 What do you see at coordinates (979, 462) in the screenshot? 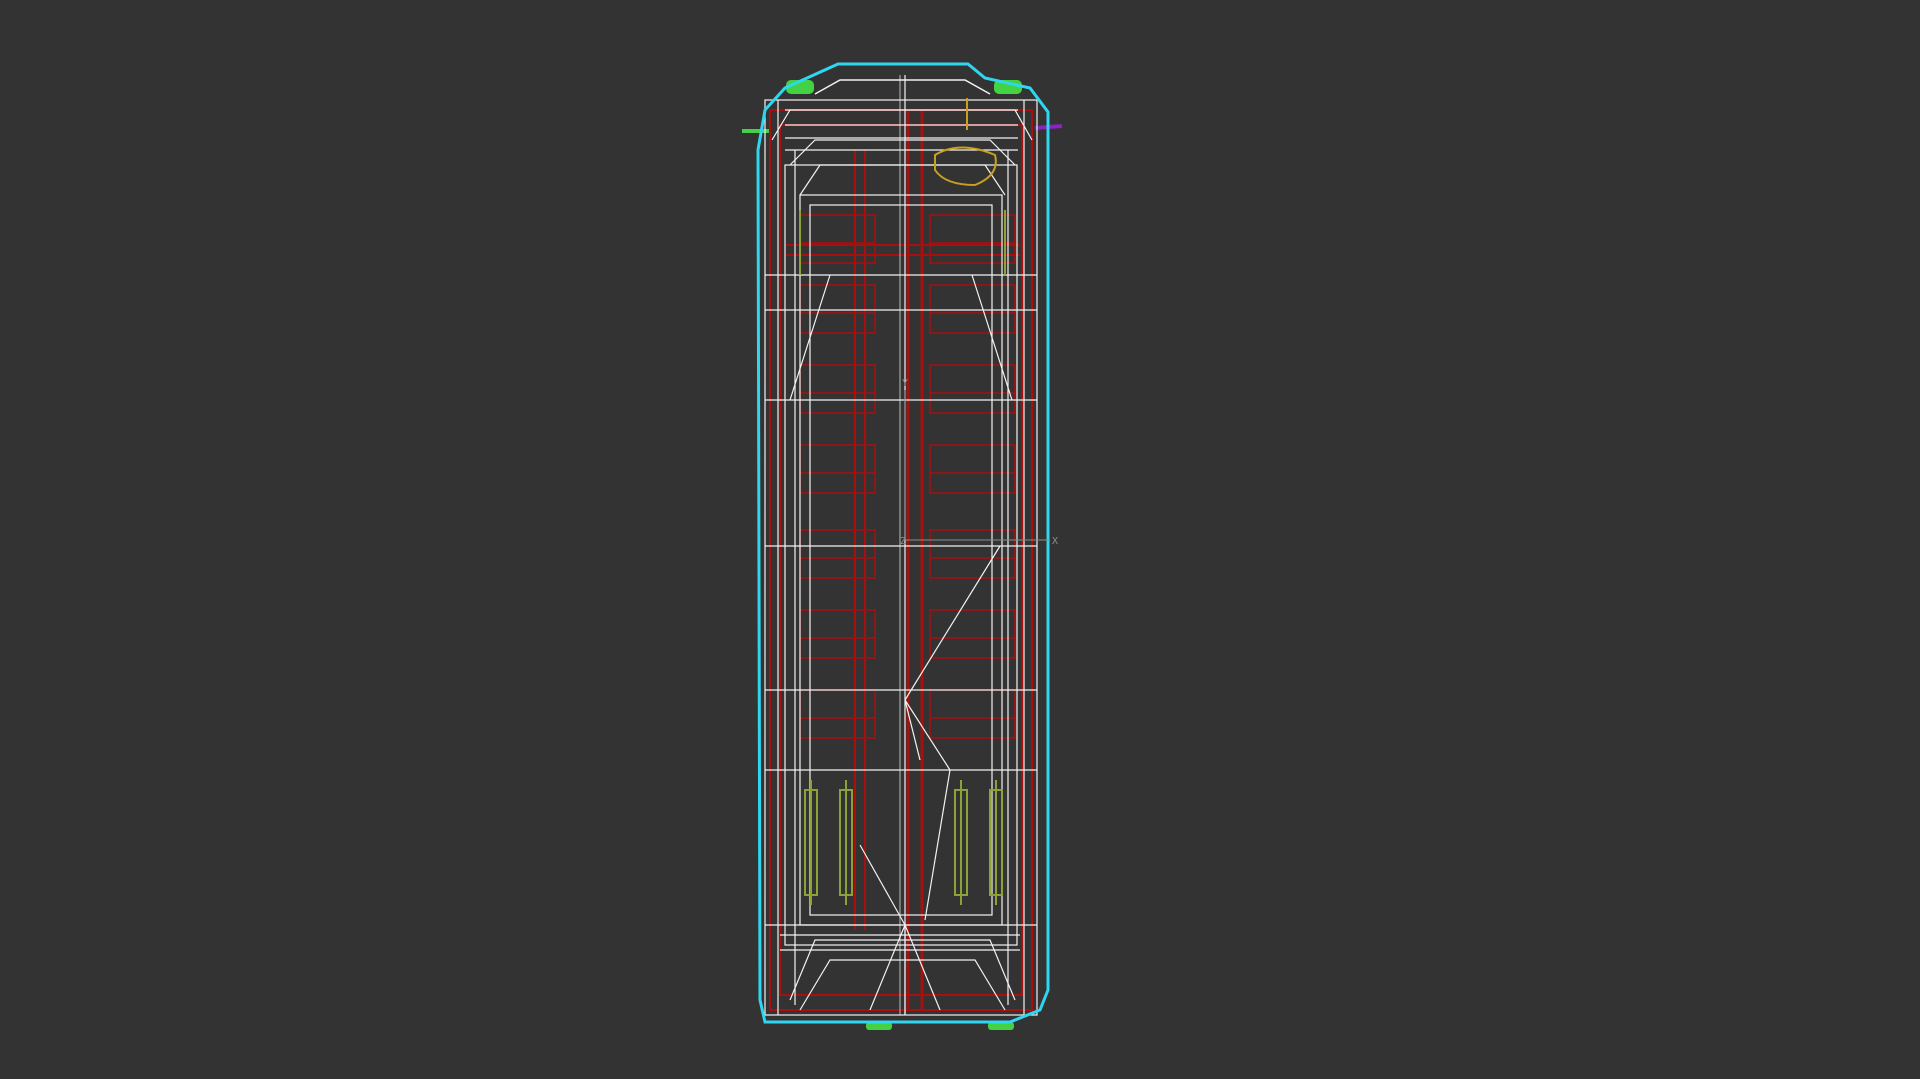
I see `pivot-gizmo: Y X Z` at bounding box center [979, 462].